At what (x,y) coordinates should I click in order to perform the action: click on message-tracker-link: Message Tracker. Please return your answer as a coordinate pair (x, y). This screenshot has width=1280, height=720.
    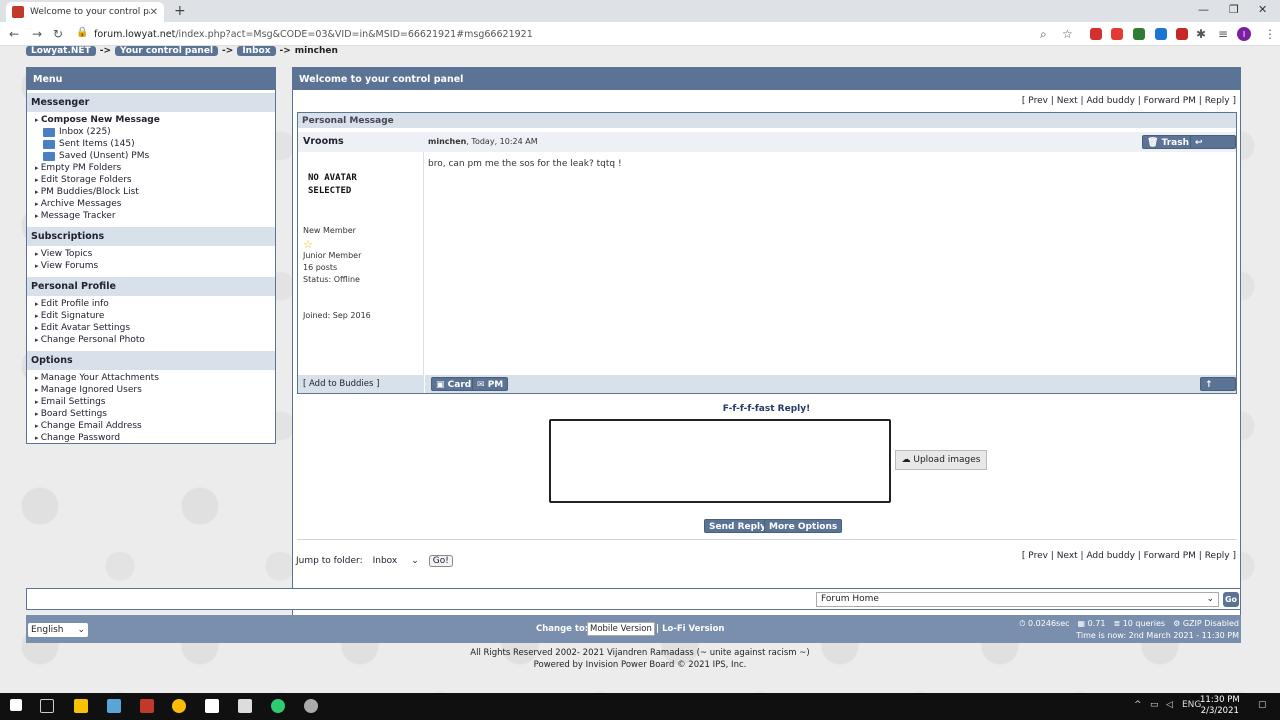
    Looking at the image, I should click on (151, 216).